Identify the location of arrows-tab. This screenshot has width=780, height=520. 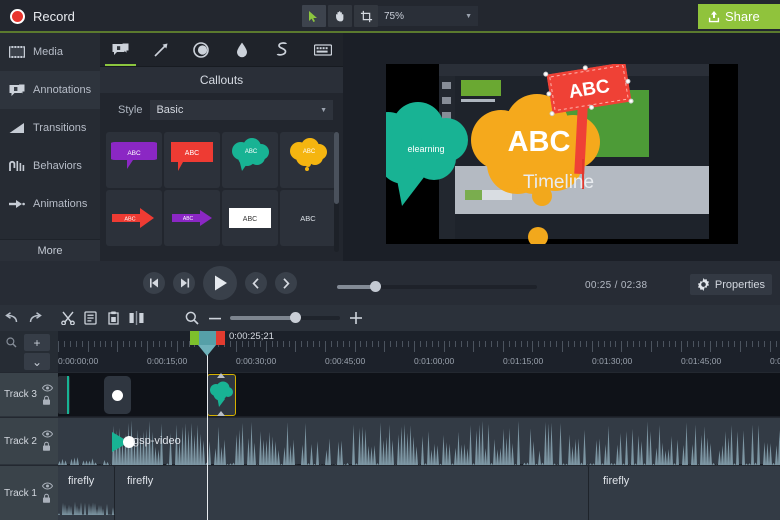
(161, 49).